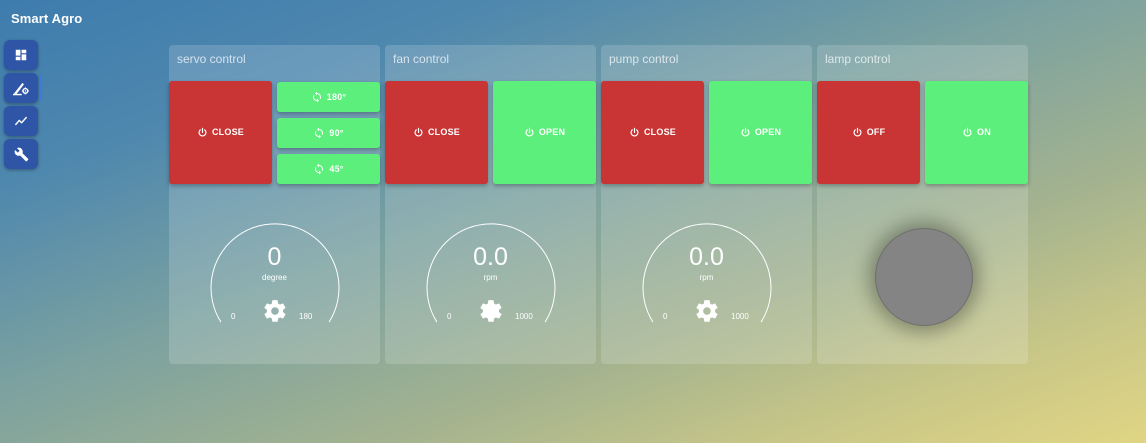 The image size is (1146, 443). I want to click on sidebar-item-charts, so click(21, 121).